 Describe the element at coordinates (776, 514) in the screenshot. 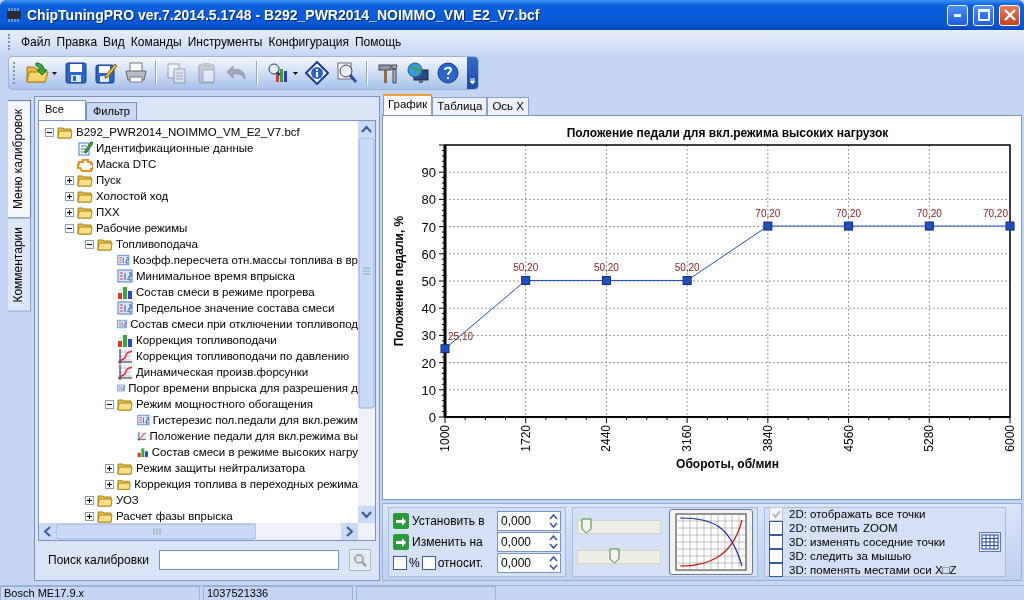

I see `check-icon` at that location.